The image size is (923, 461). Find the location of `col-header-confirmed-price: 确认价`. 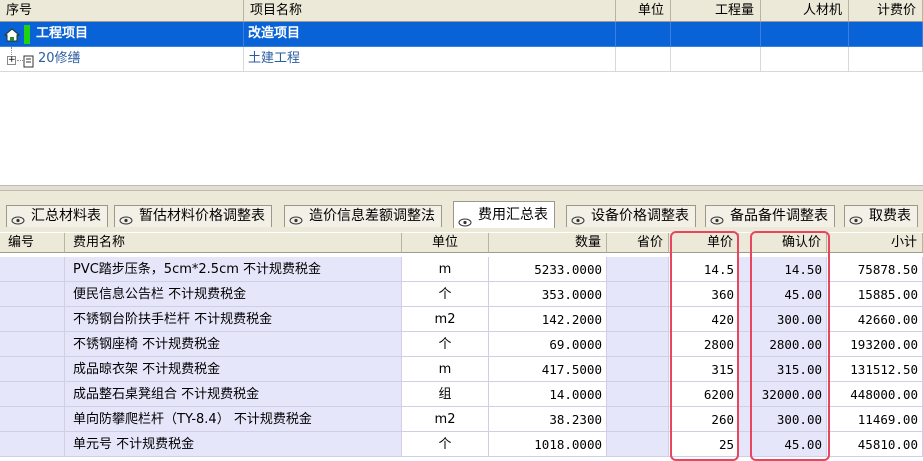

col-header-confirmed-price: 确认价 is located at coordinates (783, 243).